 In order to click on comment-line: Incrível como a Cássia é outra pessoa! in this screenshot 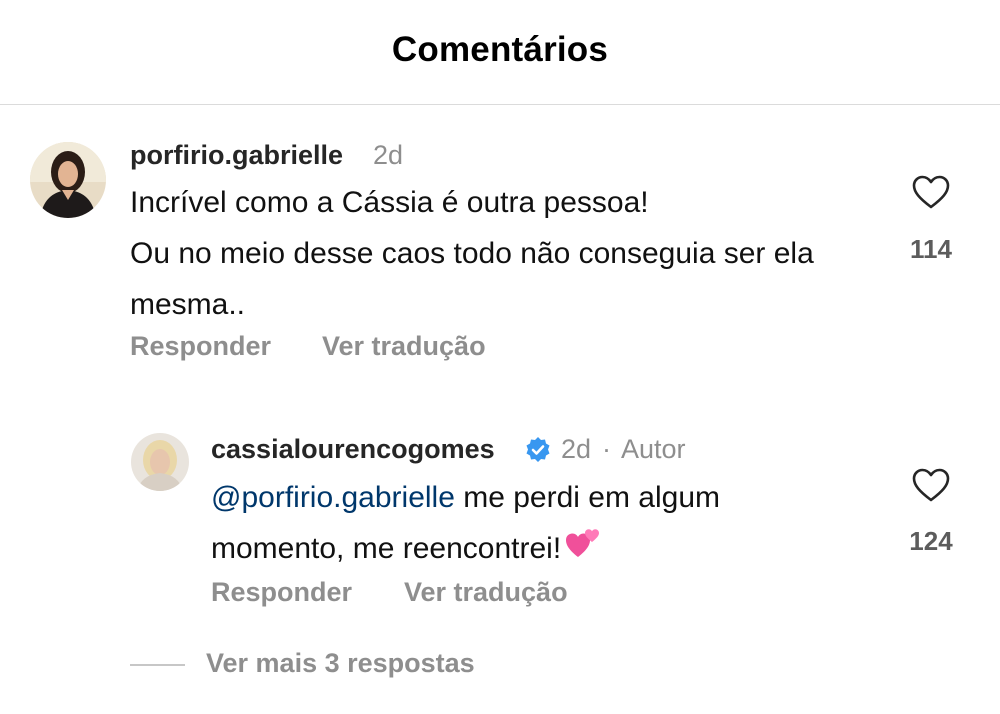, I will do `click(389, 202)`.